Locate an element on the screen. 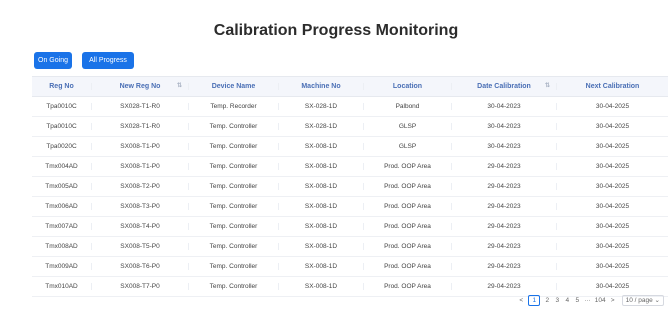 The image size is (672, 327). chevron-down-icon: ⌄ is located at coordinates (657, 300).